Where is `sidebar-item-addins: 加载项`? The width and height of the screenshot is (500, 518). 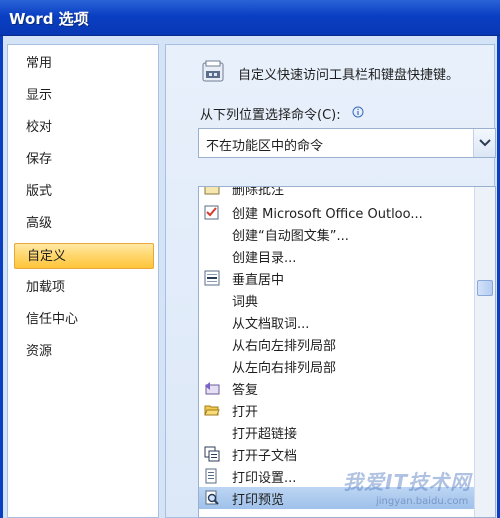
sidebar-item-addins: 加载项 is located at coordinates (84, 288).